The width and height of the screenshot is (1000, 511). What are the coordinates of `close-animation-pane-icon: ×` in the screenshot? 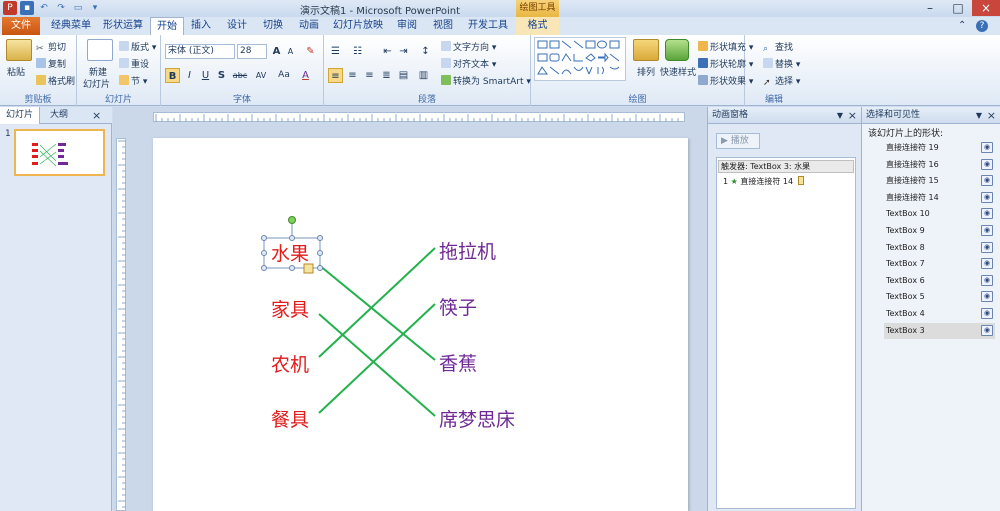 It's located at (852, 115).